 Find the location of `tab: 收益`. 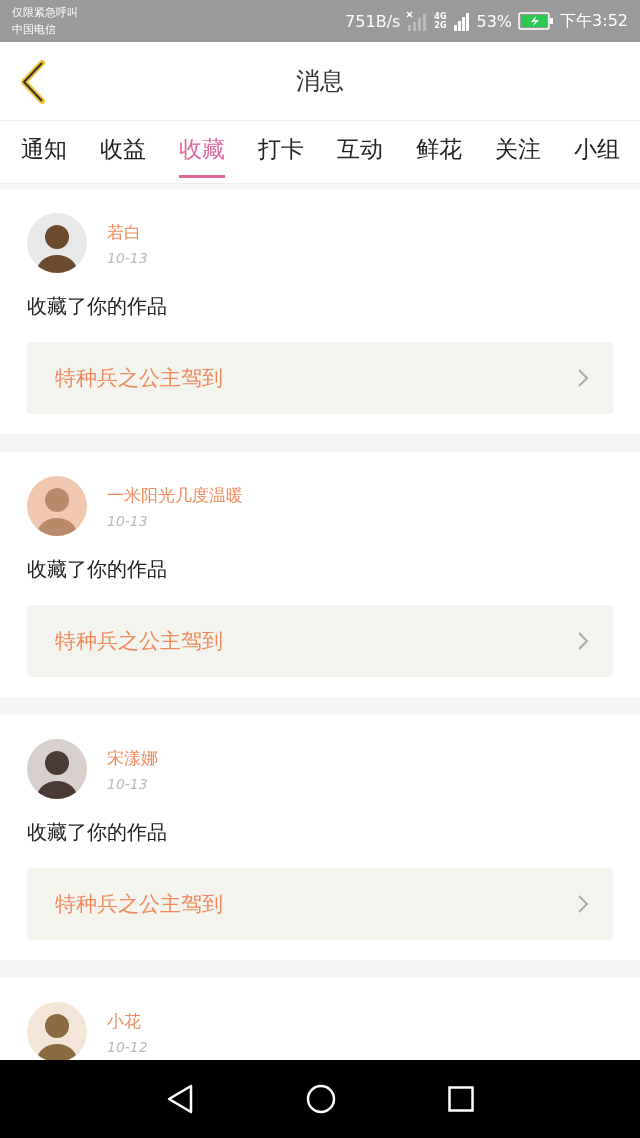

tab: 收益 is located at coordinates (122, 152).